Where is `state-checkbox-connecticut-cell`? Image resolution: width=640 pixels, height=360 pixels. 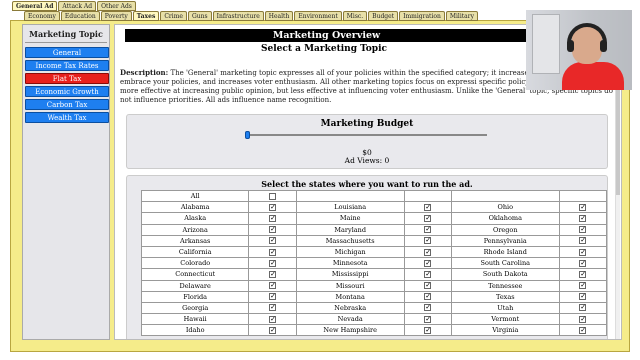 state-checkbox-connecticut-cell is located at coordinates (272, 274).